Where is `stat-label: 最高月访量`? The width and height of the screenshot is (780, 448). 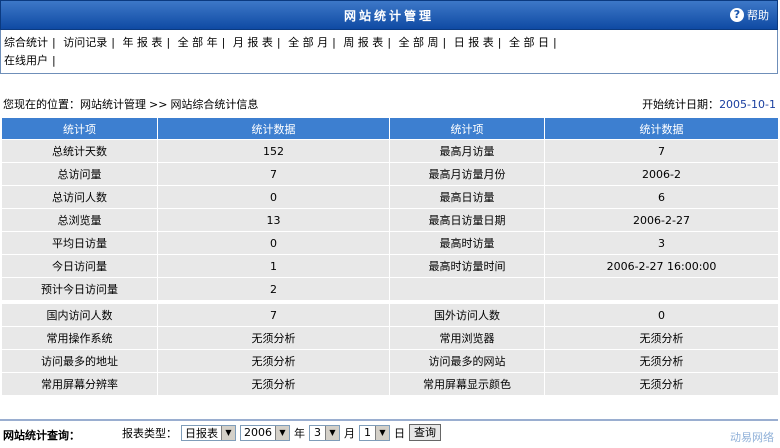 stat-label: 最高月访量 is located at coordinates (467, 151).